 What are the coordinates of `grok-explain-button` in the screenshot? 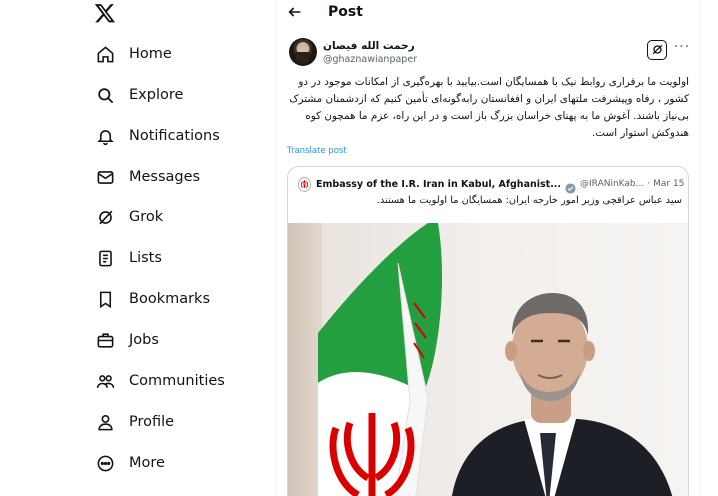 It's located at (657, 50).